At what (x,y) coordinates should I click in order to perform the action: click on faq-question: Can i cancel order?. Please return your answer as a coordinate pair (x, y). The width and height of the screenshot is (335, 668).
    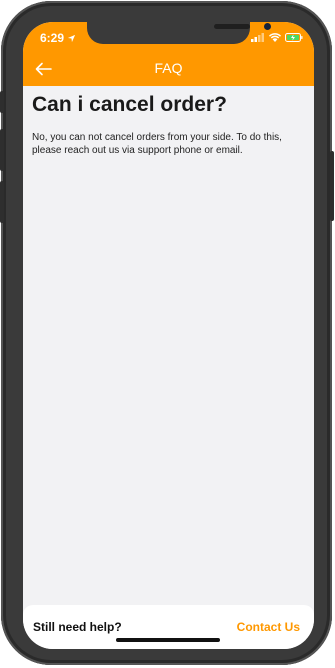
    Looking at the image, I should click on (129, 104).